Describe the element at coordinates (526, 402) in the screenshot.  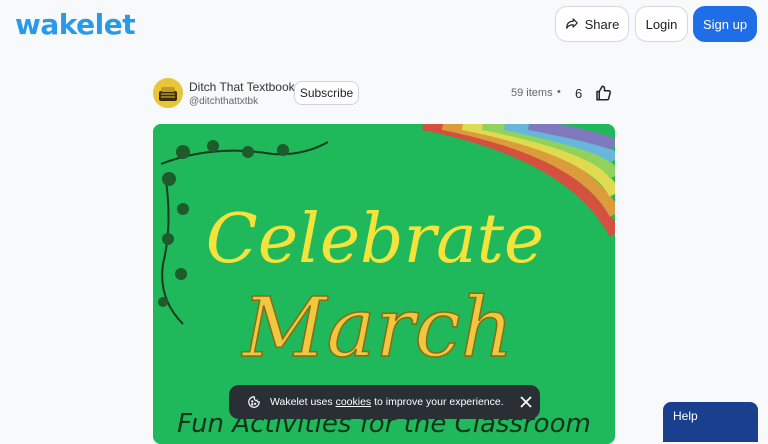
I see `close-icon` at that location.